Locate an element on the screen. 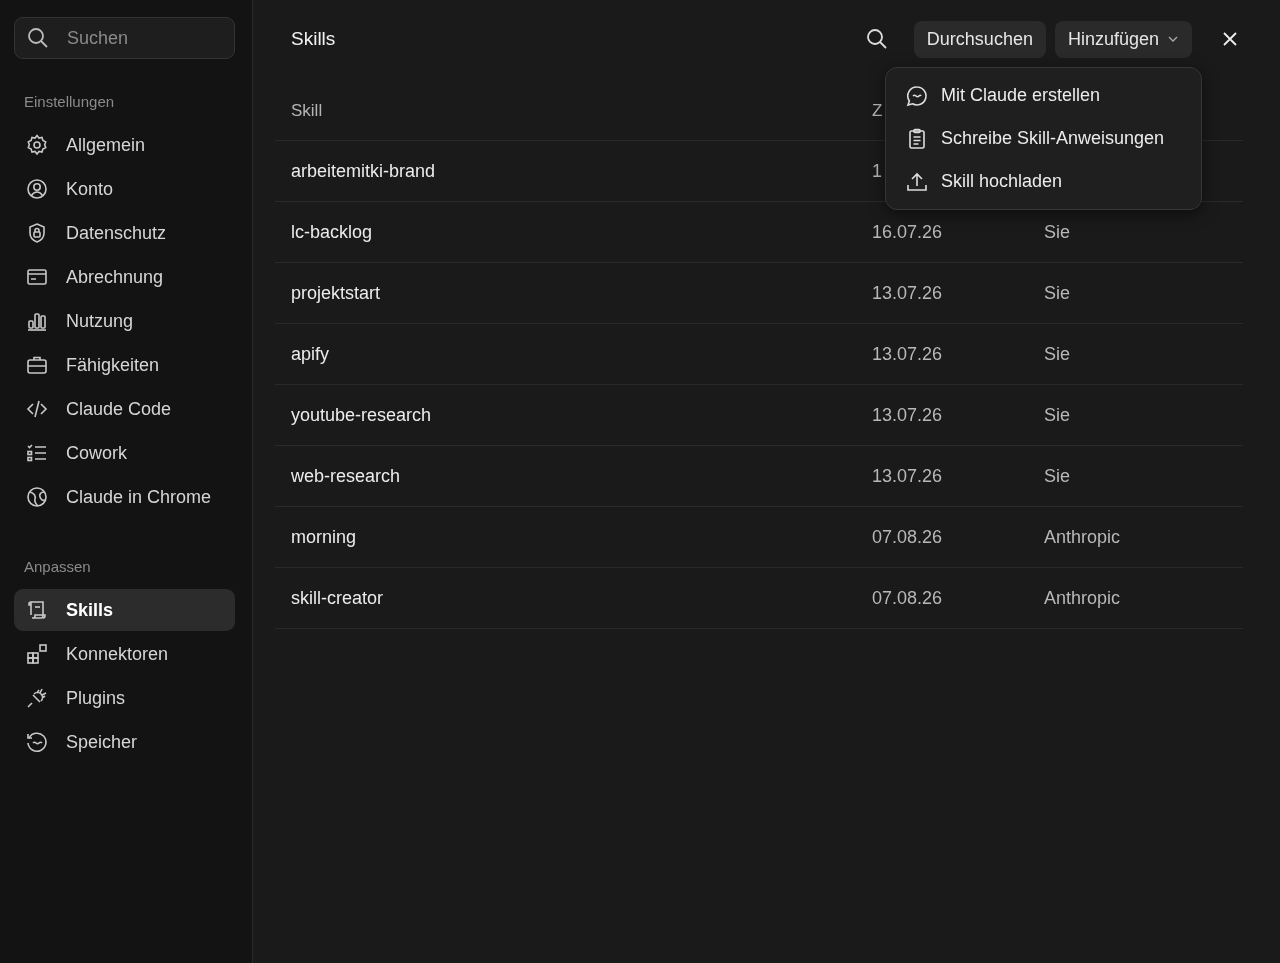 The height and width of the screenshot is (963, 1280). skill-name: lc-backlog is located at coordinates (332, 231).